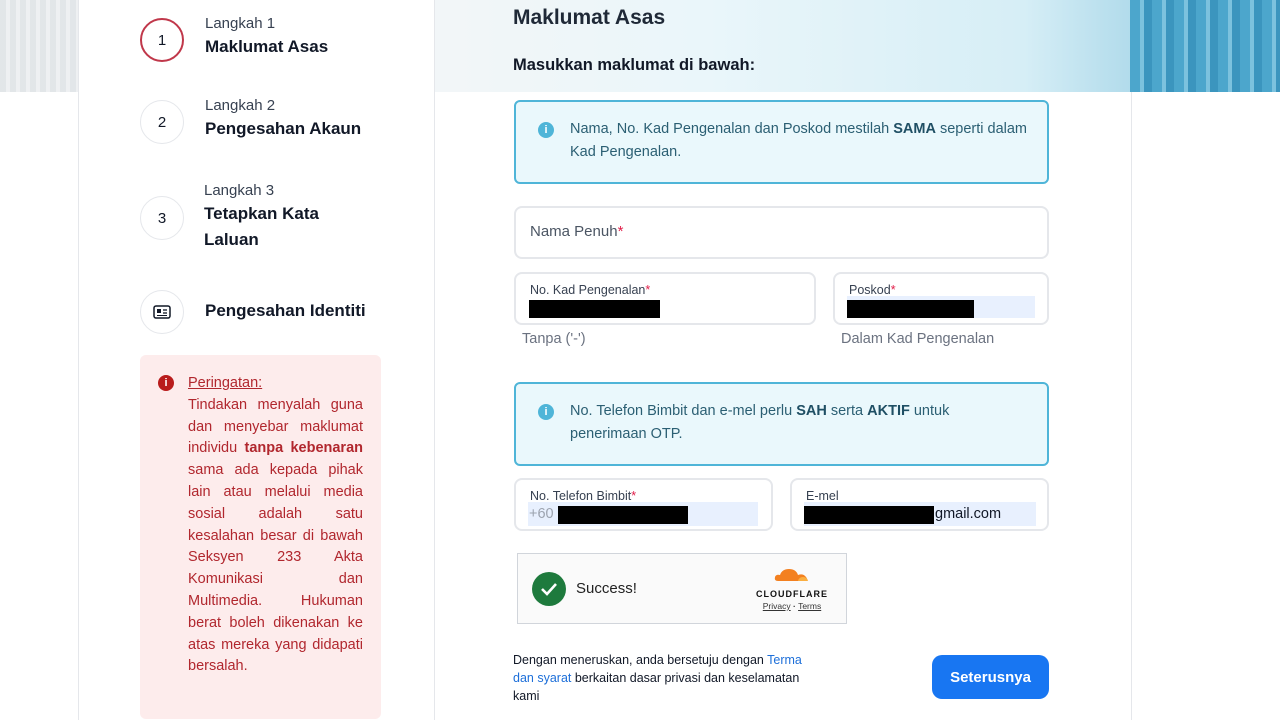 Image resolution: width=1280 pixels, height=720 pixels. What do you see at coordinates (683, 411) in the screenshot?
I see `info2-before: No. Telefon Bimbit dan e-mel perlu` at bounding box center [683, 411].